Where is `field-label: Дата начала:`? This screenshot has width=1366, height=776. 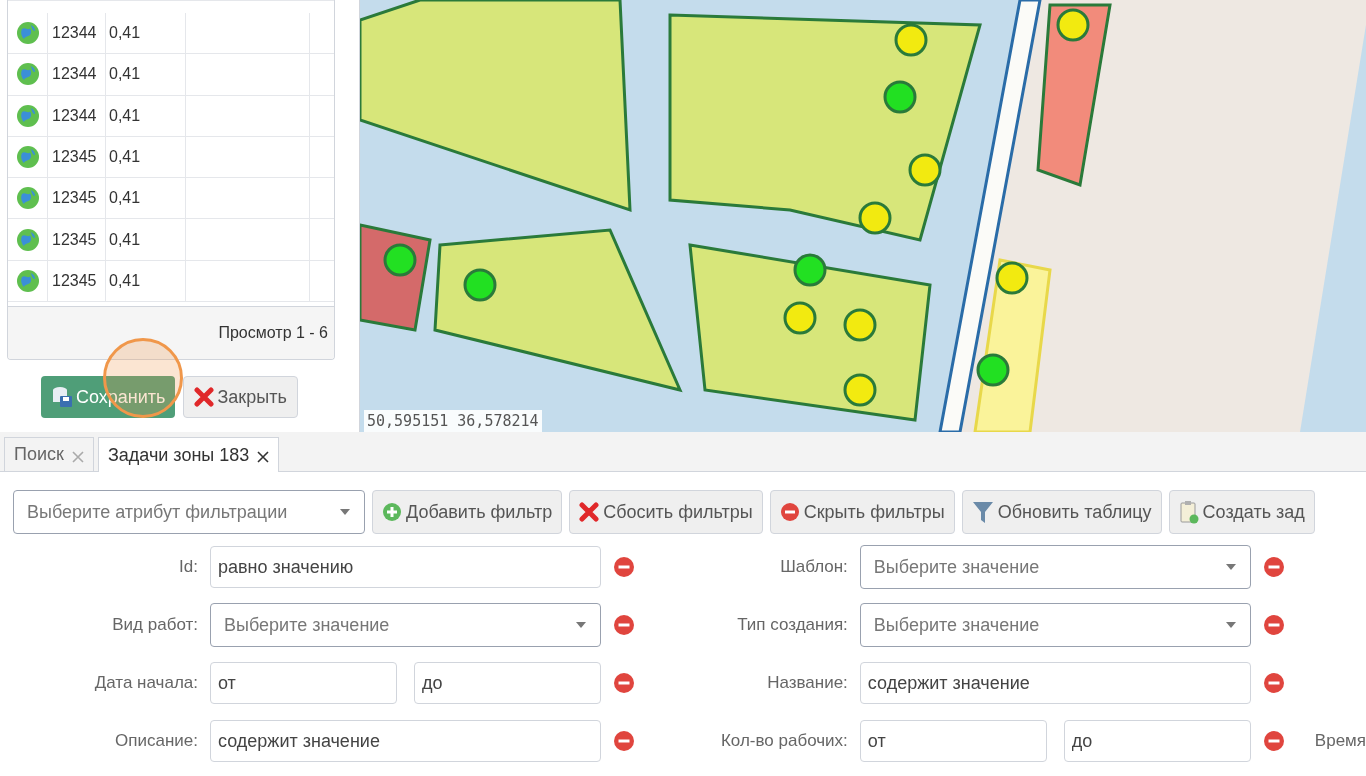
field-label: Дата начала: is located at coordinates (145, 683).